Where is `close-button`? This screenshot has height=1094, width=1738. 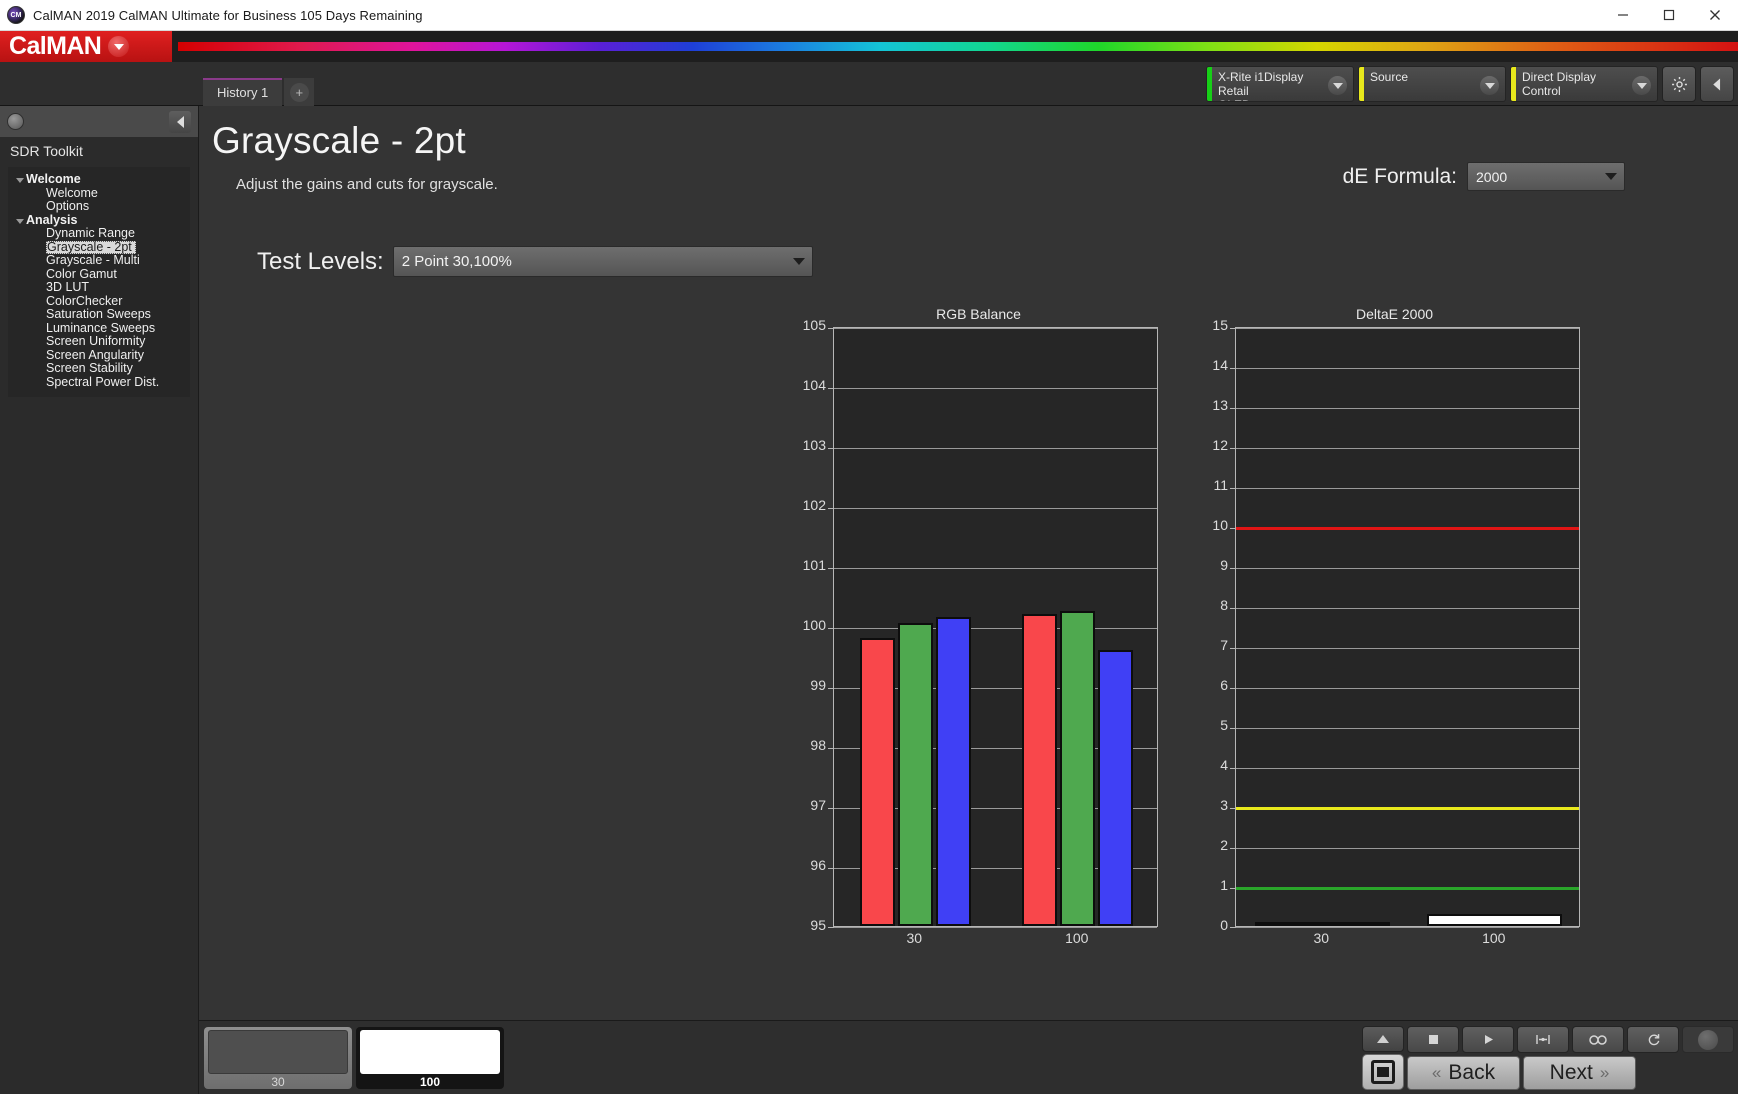
close-button is located at coordinates (1715, 15).